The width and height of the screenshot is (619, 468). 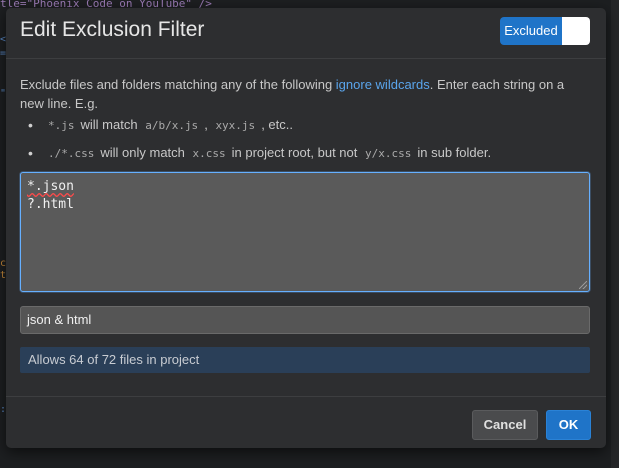 What do you see at coordinates (50, 186) in the screenshot?
I see `pattern-line: *.json` at bounding box center [50, 186].